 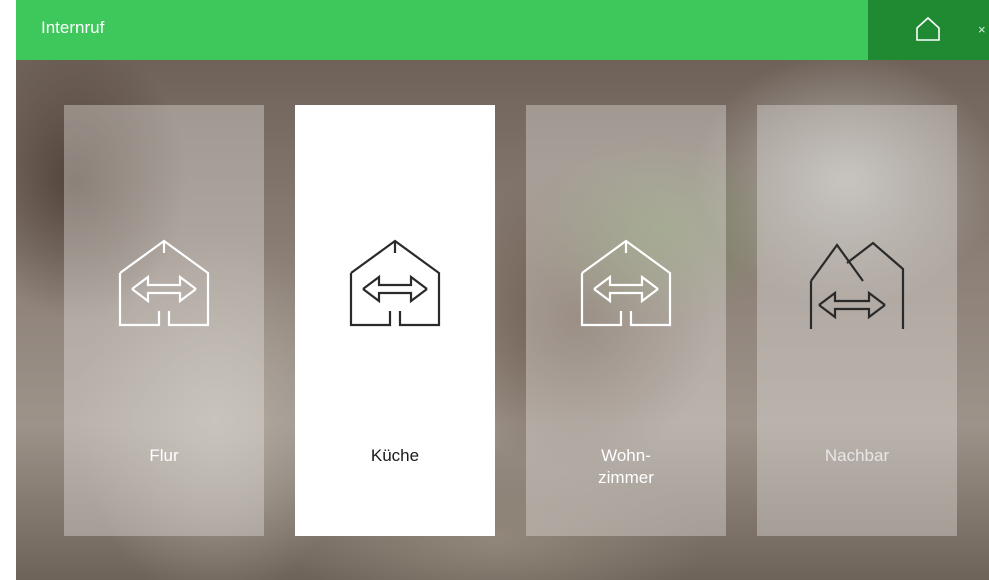 What do you see at coordinates (395, 455) in the screenshot?
I see `room-tile-label: Küche` at bounding box center [395, 455].